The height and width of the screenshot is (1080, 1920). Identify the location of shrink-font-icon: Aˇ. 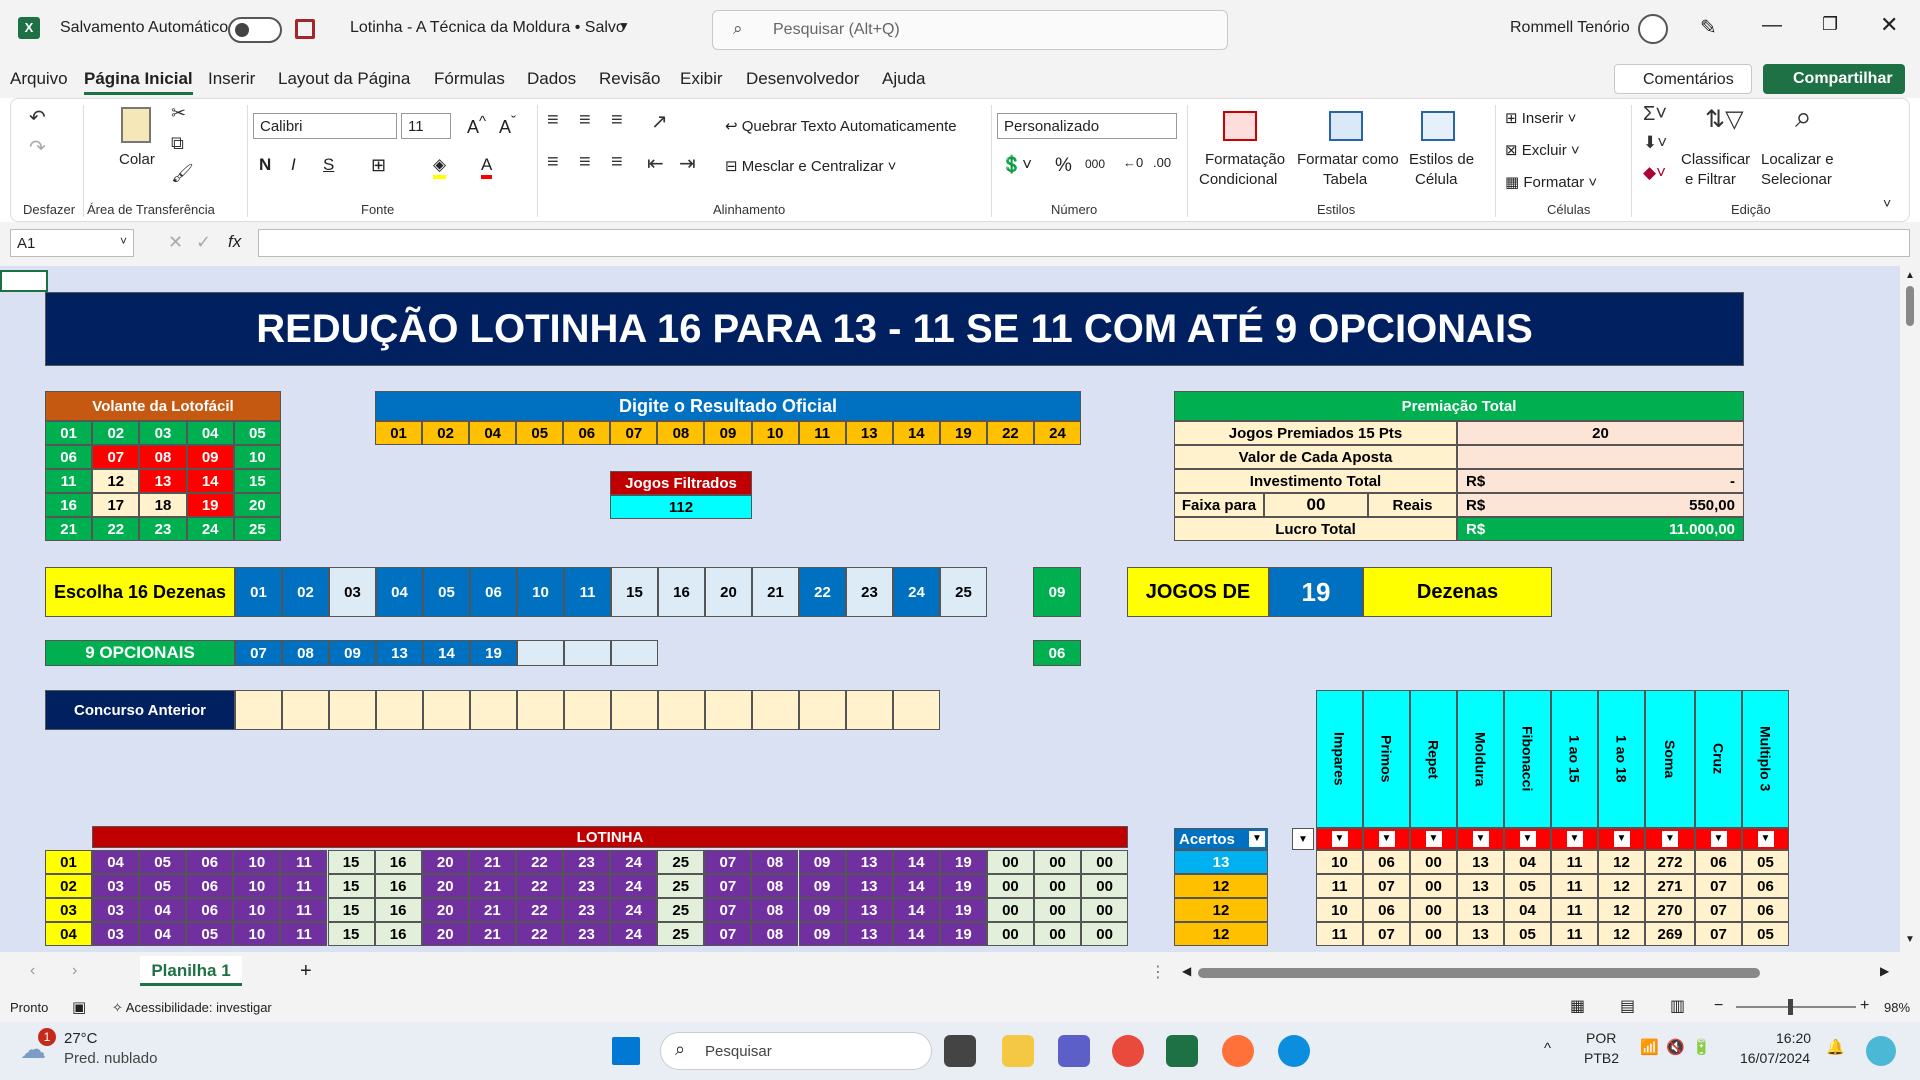
(507, 125).